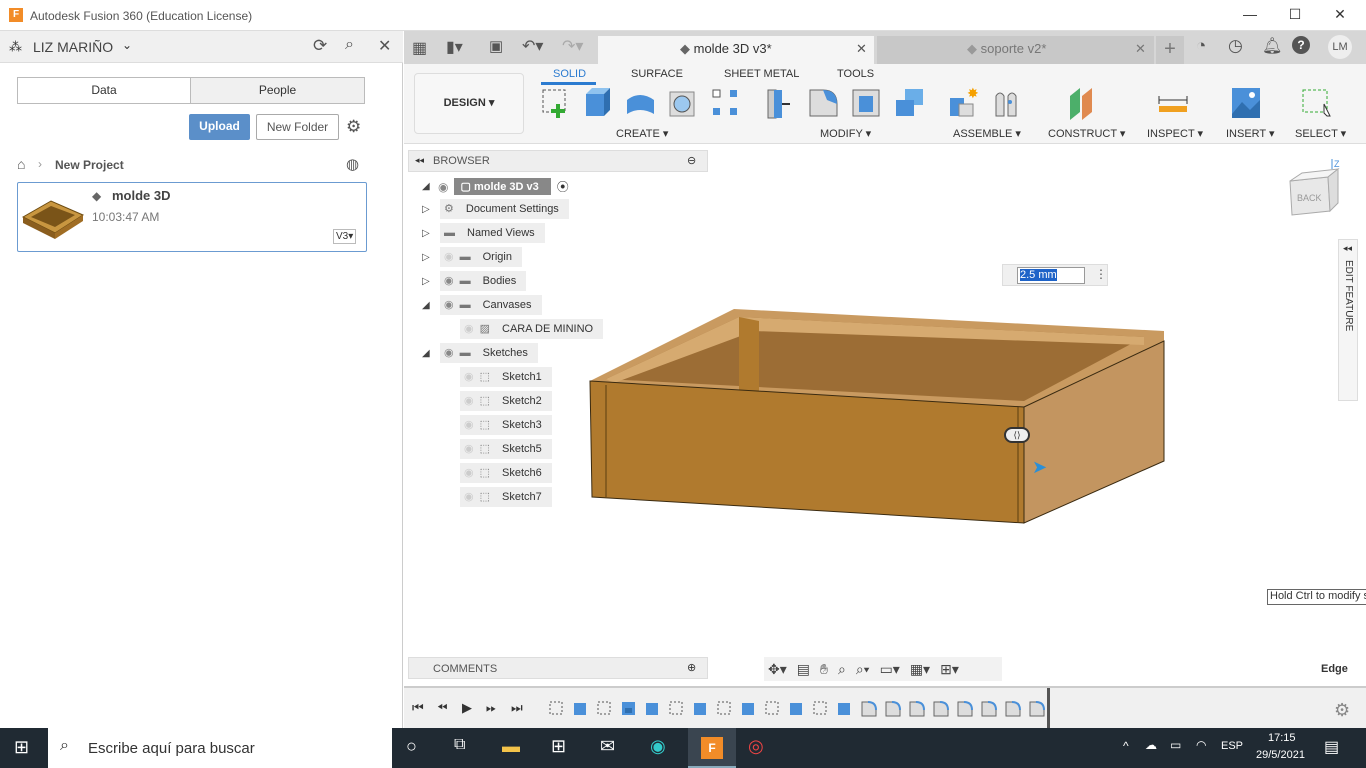 The image size is (1366, 768). What do you see at coordinates (1250, 14) in the screenshot?
I see `minimize-button: —` at bounding box center [1250, 14].